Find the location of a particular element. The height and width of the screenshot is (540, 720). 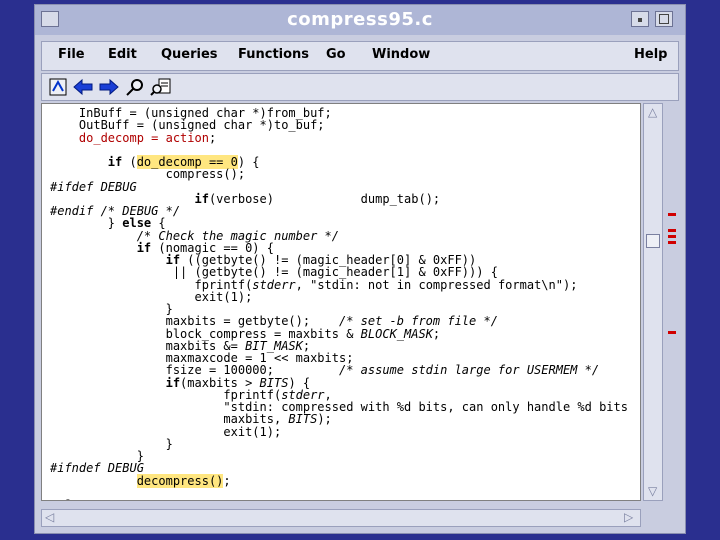

menu-help: Help is located at coordinates (650, 54).